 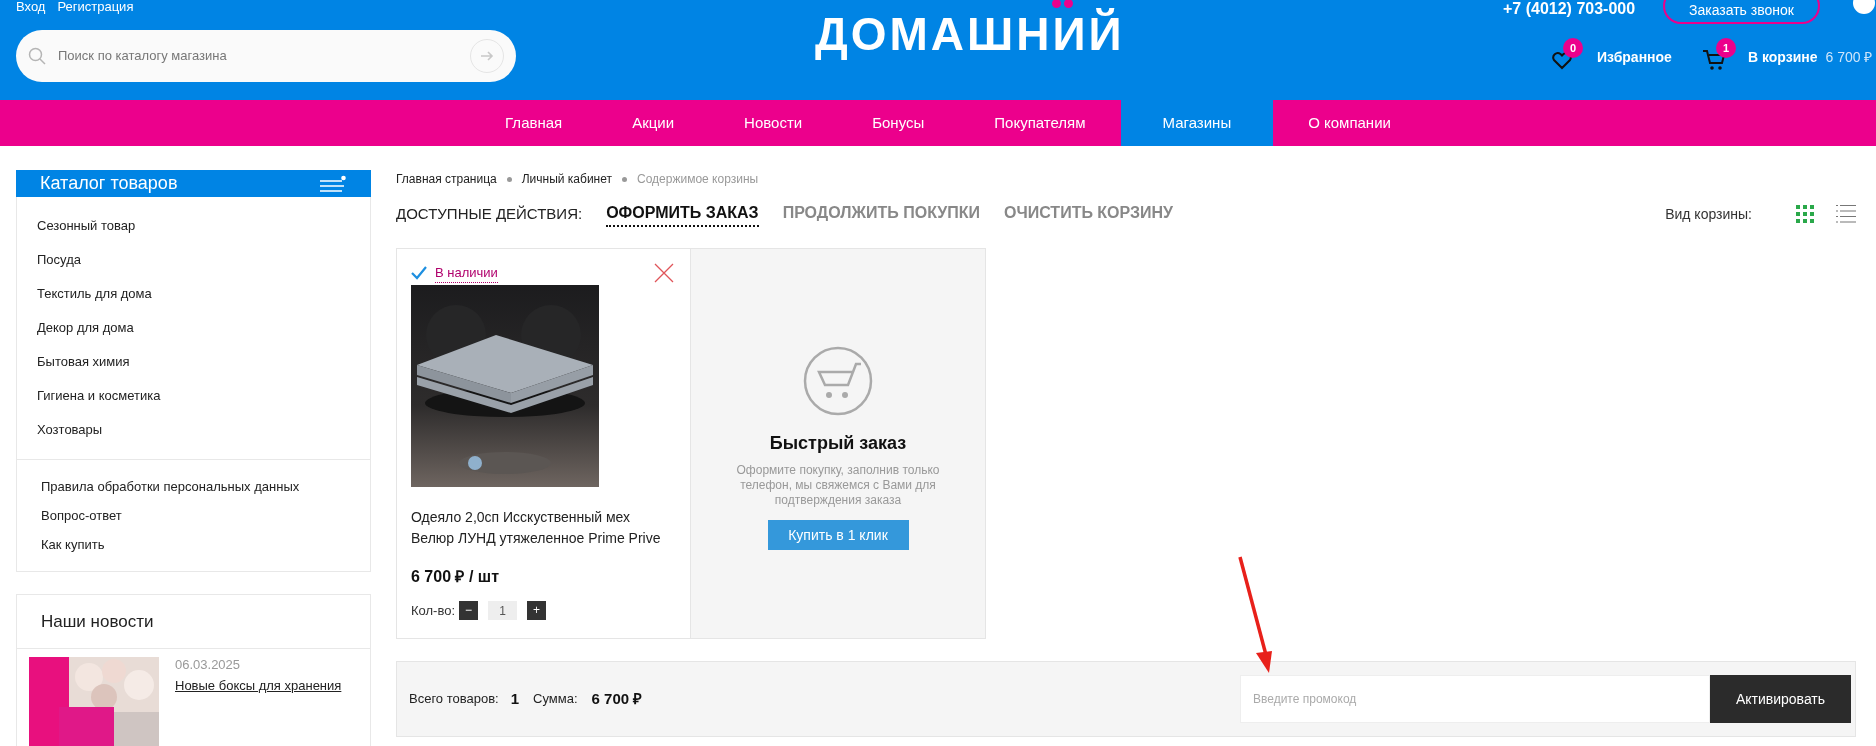 What do you see at coordinates (109, 183) in the screenshot?
I see `catalog-title: Каталог товаров` at bounding box center [109, 183].